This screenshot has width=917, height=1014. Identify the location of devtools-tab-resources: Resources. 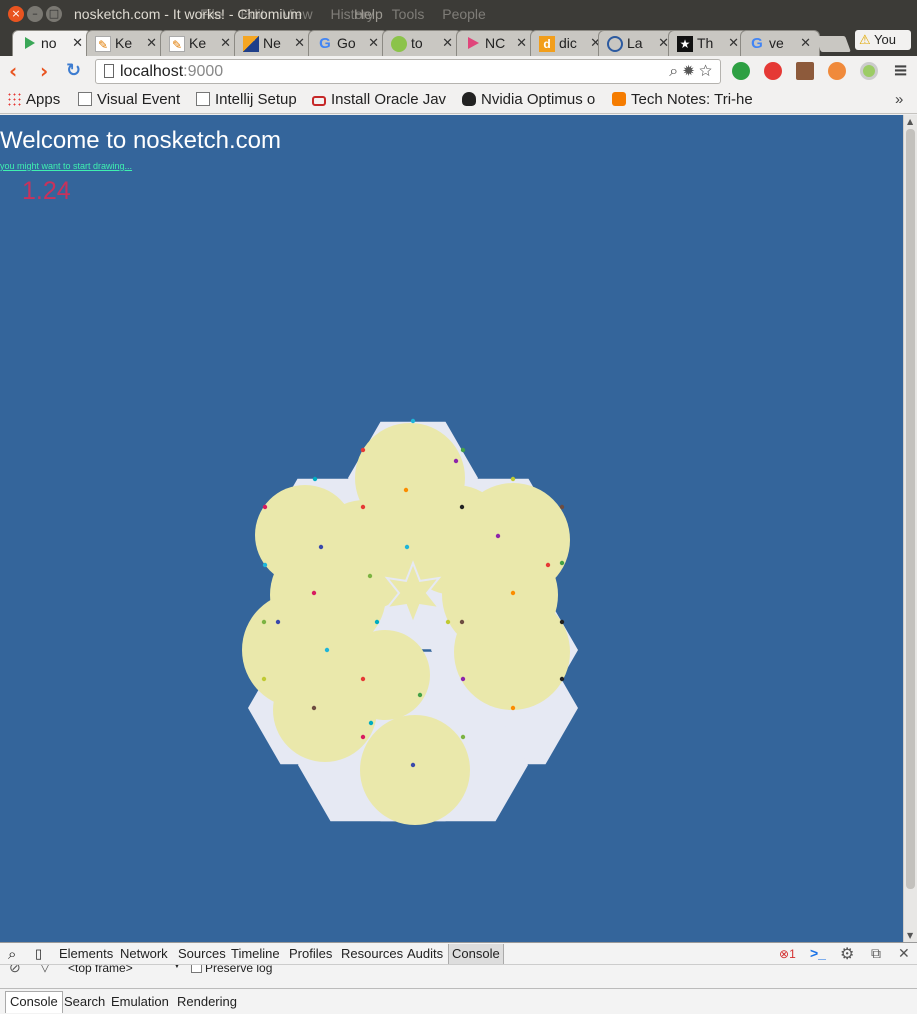
(372, 953).